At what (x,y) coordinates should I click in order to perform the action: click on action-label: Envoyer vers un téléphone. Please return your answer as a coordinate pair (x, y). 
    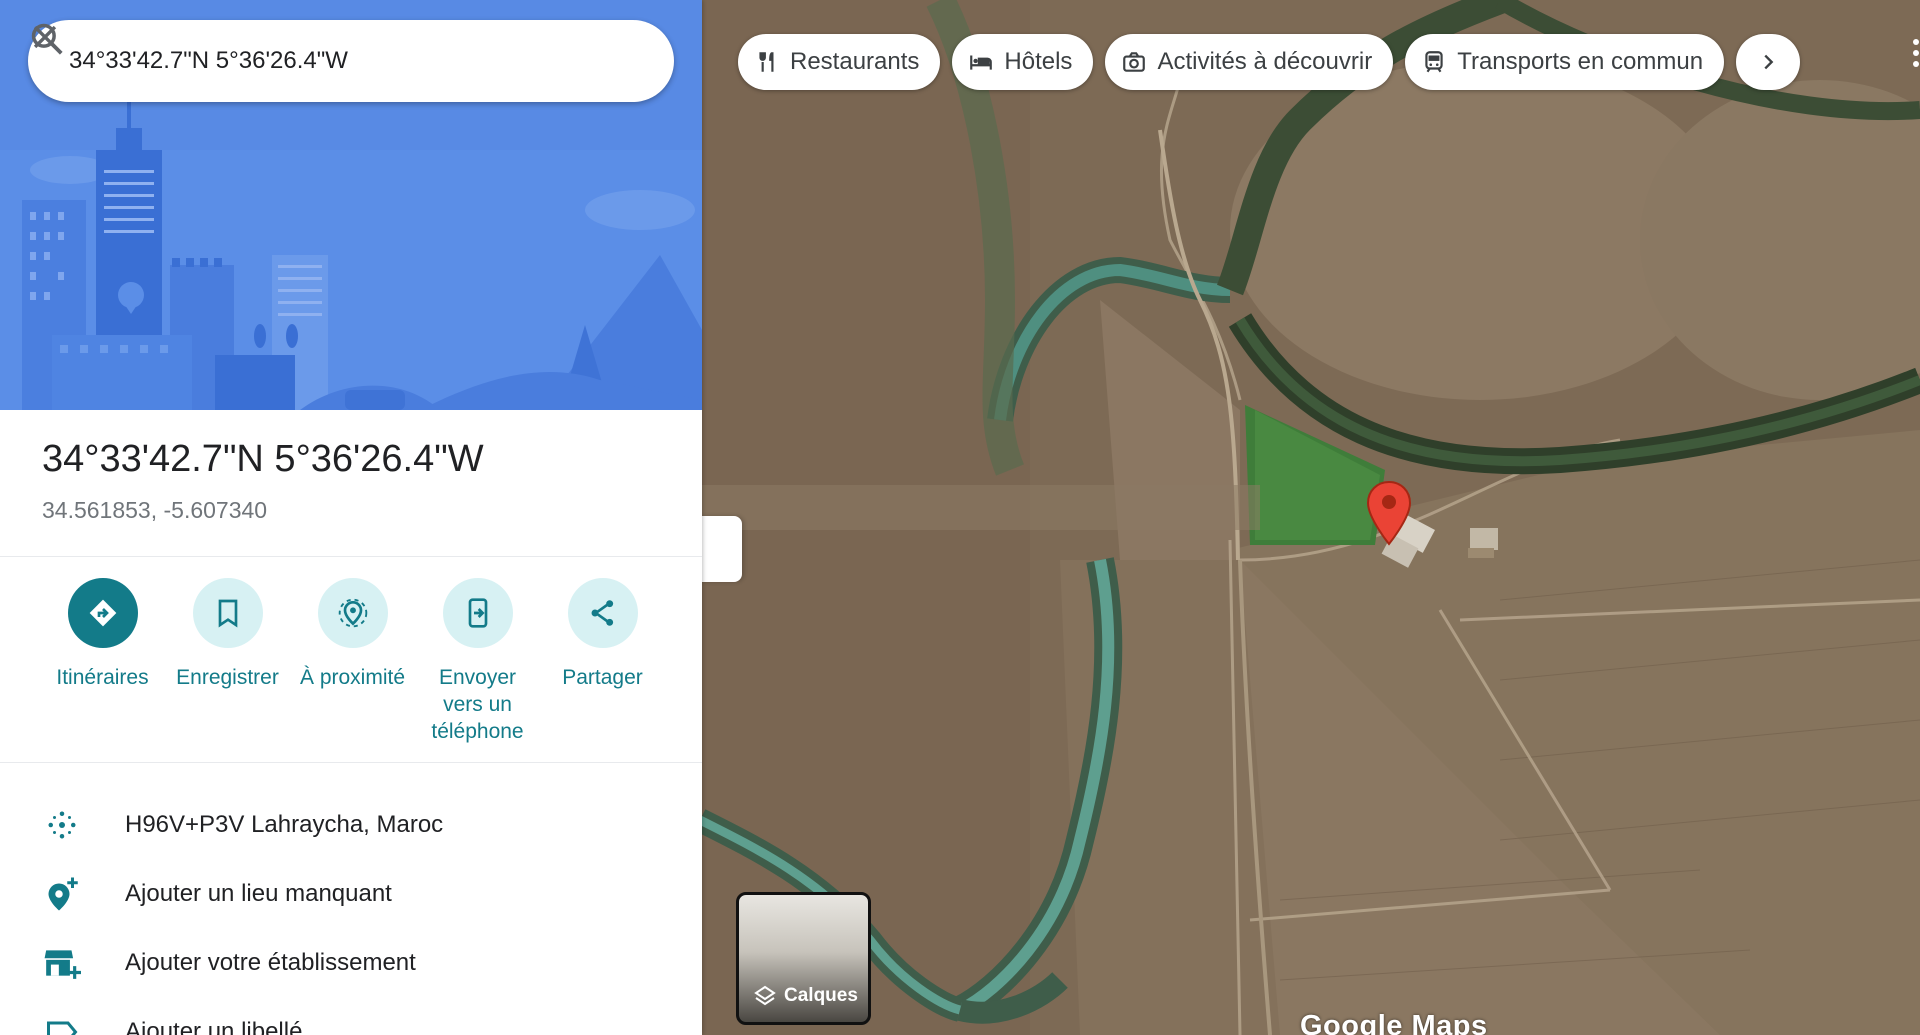
    Looking at the image, I should click on (477, 704).